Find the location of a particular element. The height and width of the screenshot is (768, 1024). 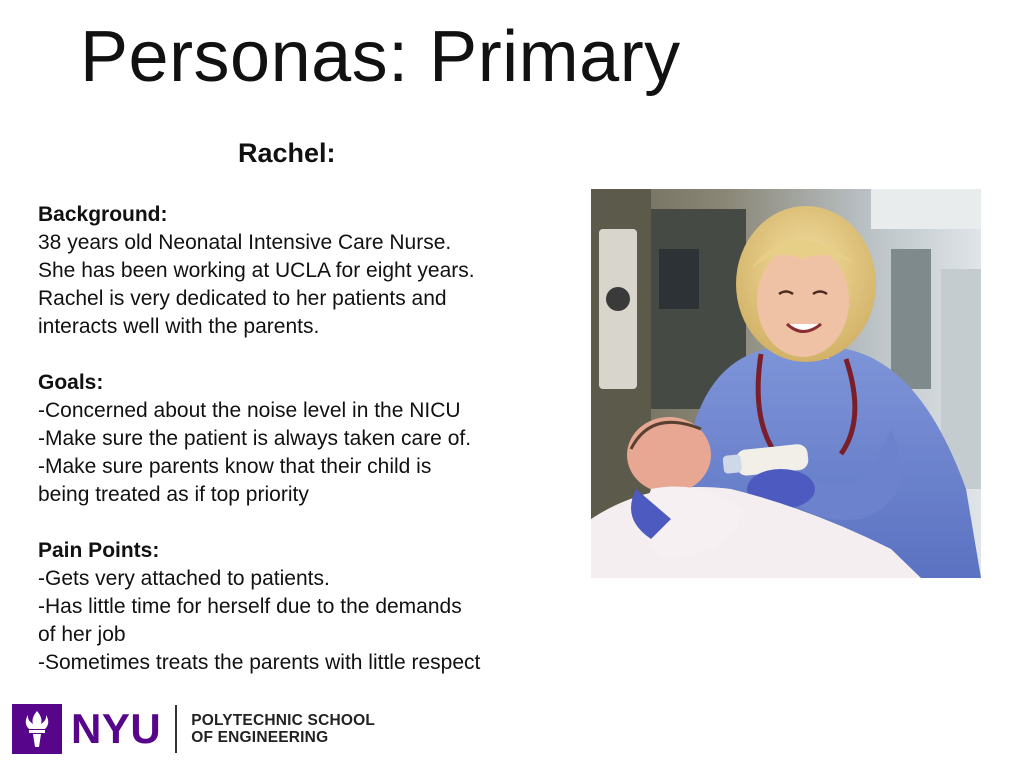

school-name-line: POLYTECHNIC SCHOOL is located at coordinates (283, 720).